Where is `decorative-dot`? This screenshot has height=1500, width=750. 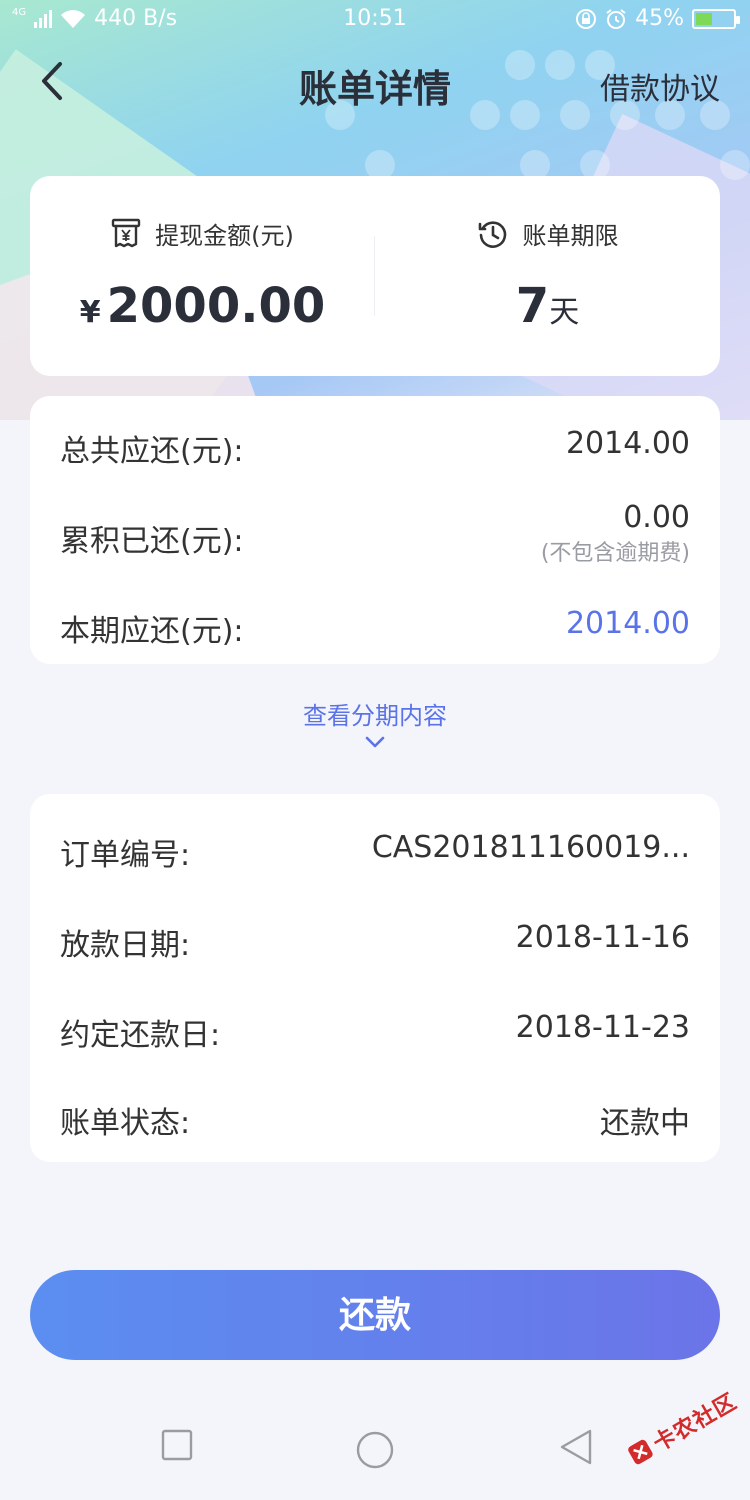 decorative-dot is located at coordinates (735, 165).